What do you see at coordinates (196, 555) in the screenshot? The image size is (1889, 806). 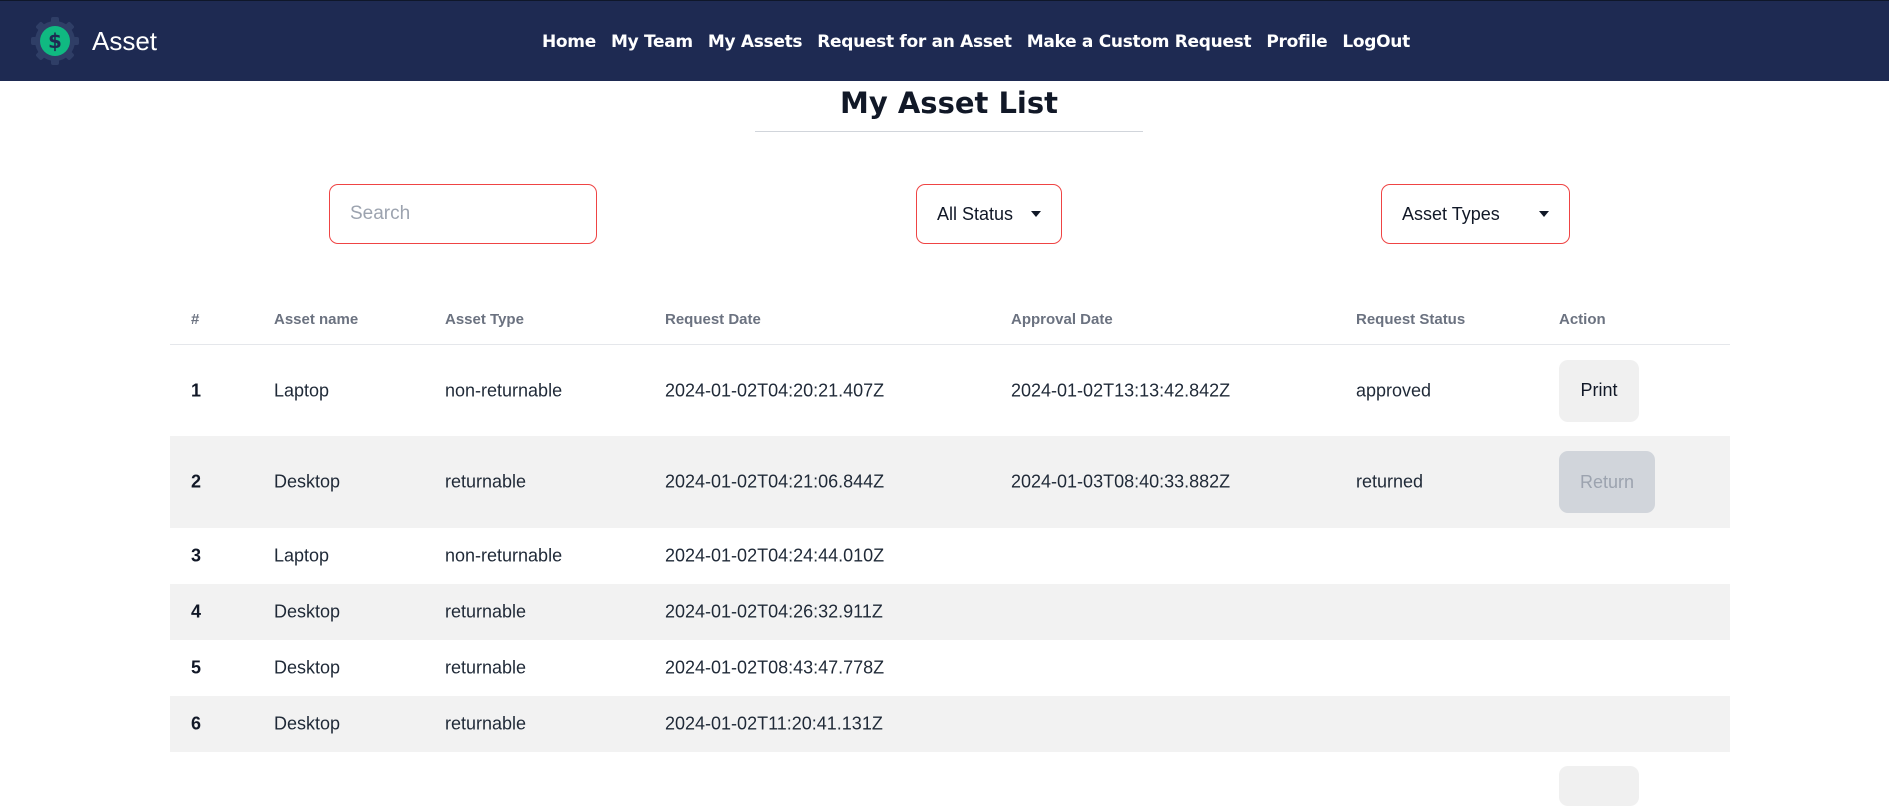 I see `row-index: 3` at bounding box center [196, 555].